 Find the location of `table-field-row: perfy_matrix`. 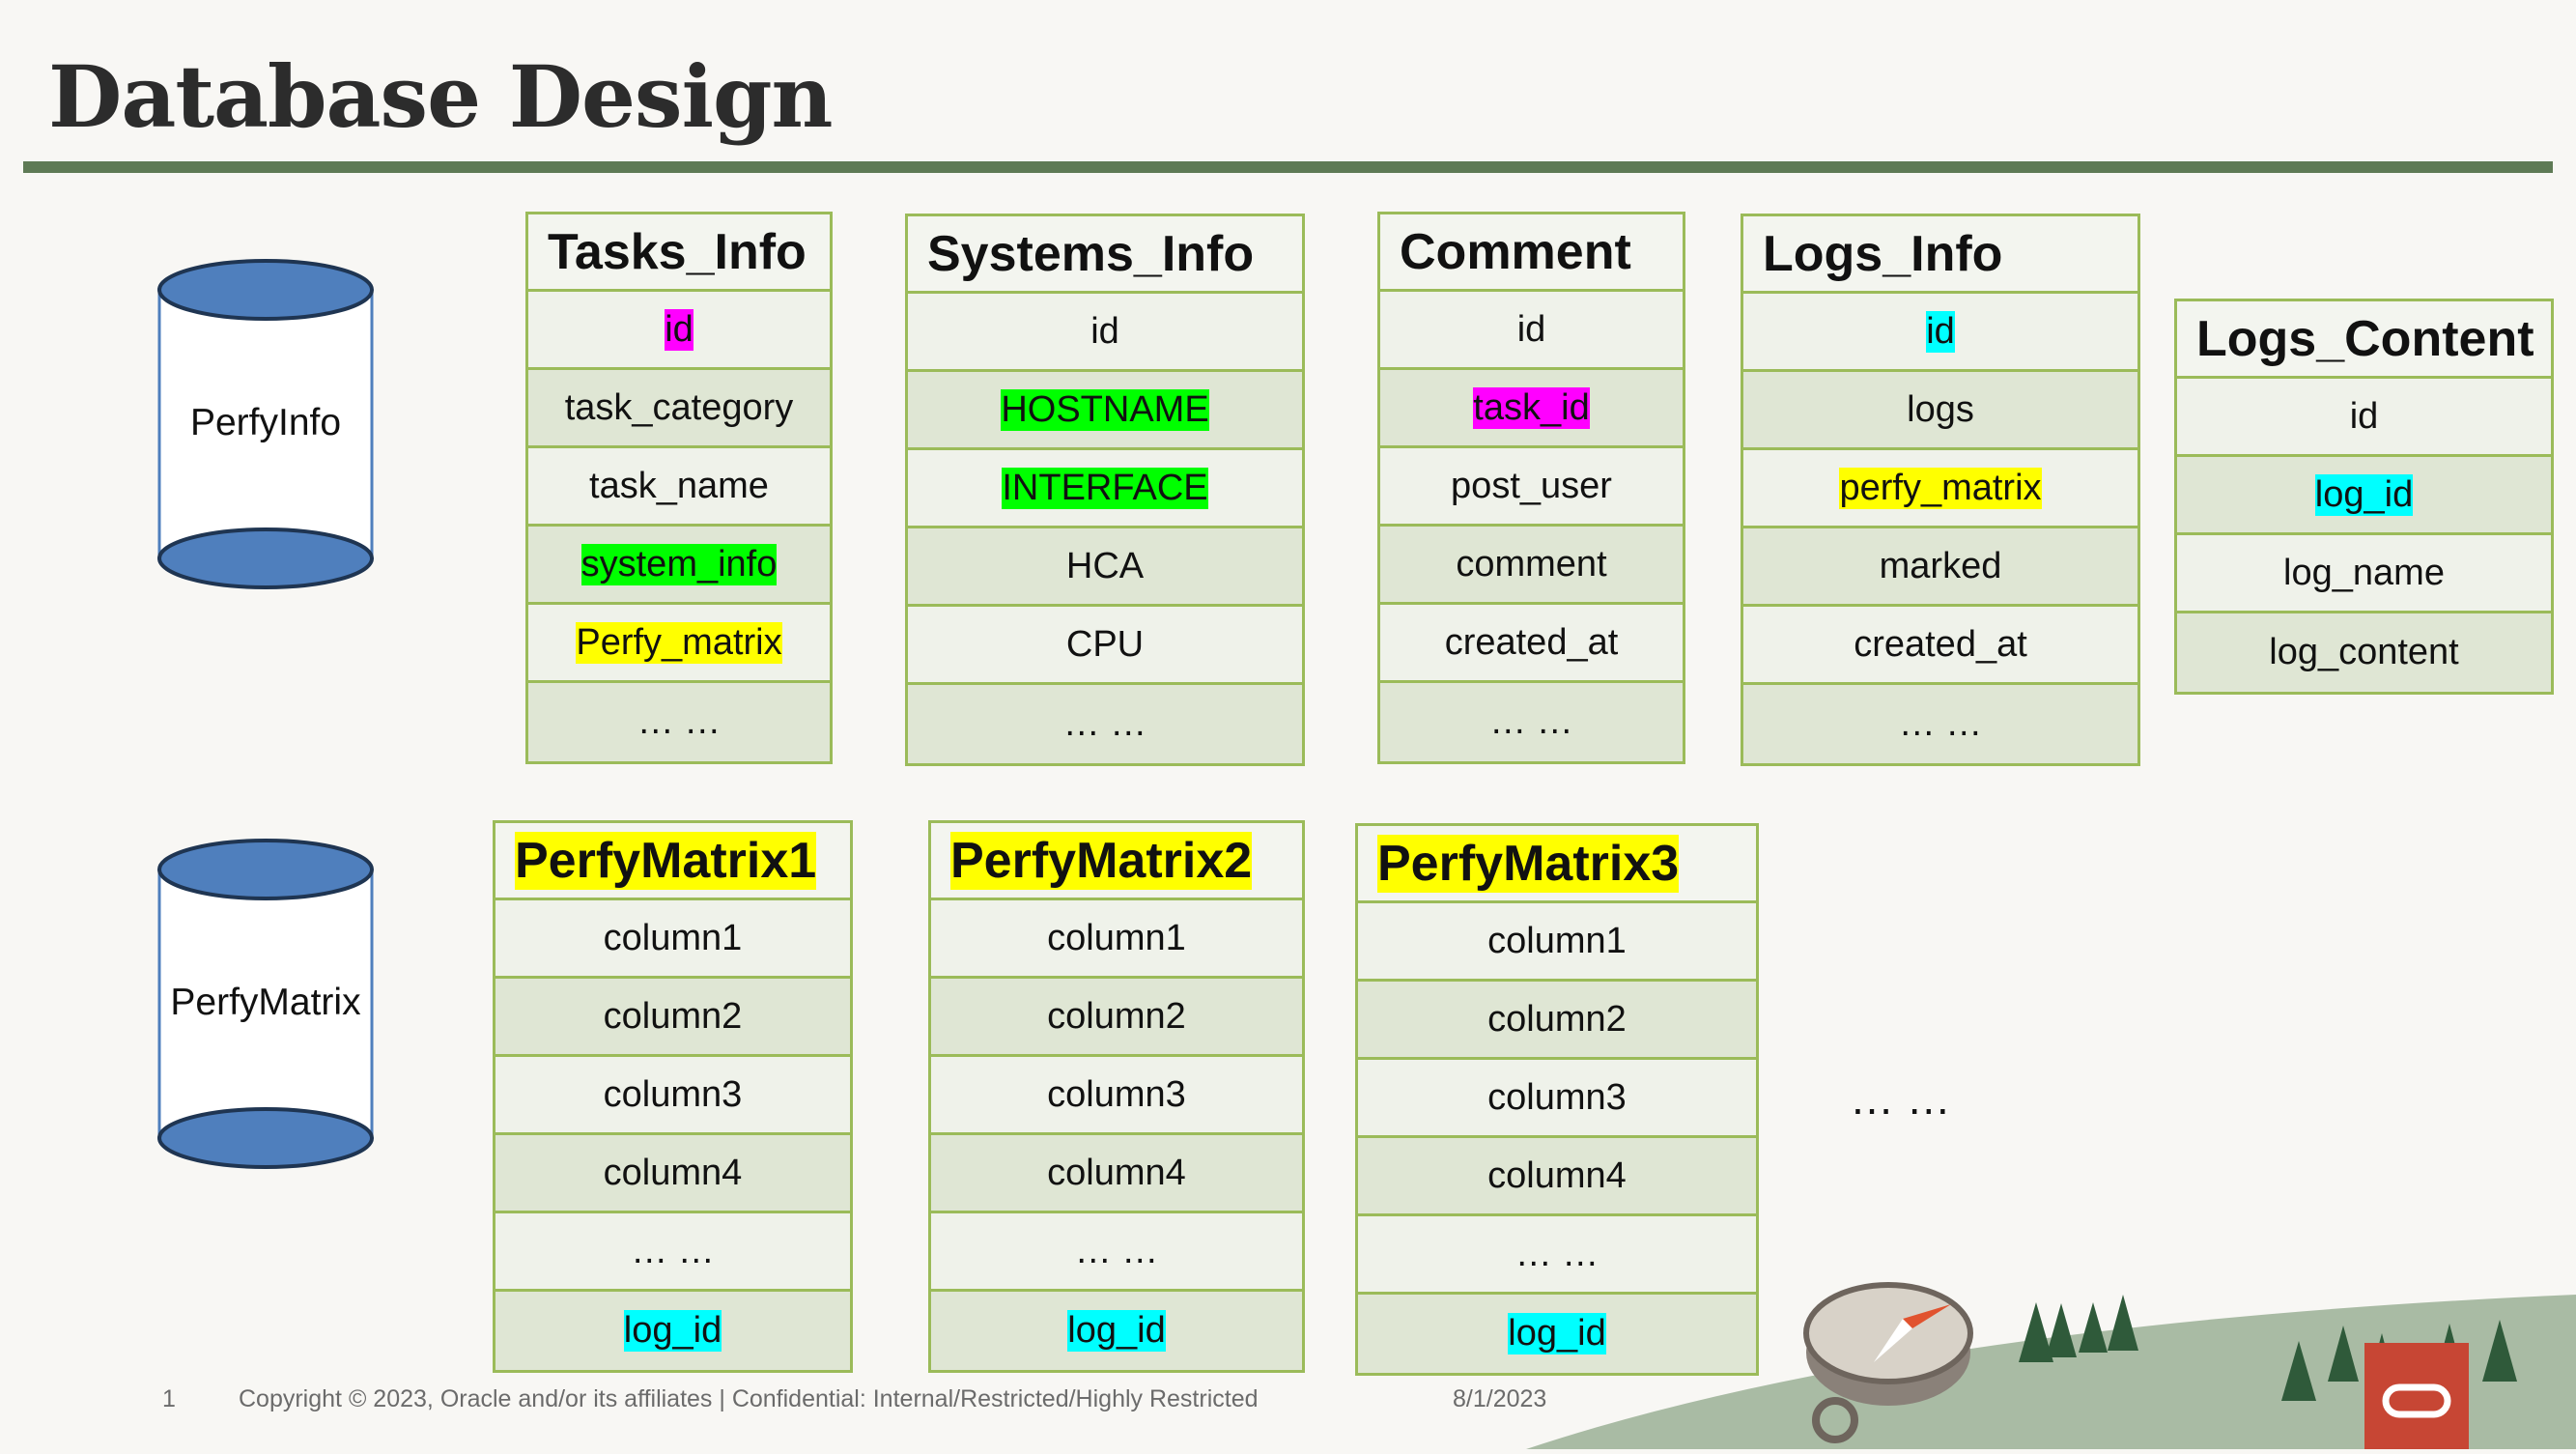

table-field-row: perfy_matrix is located at coordinates (1940, 489).